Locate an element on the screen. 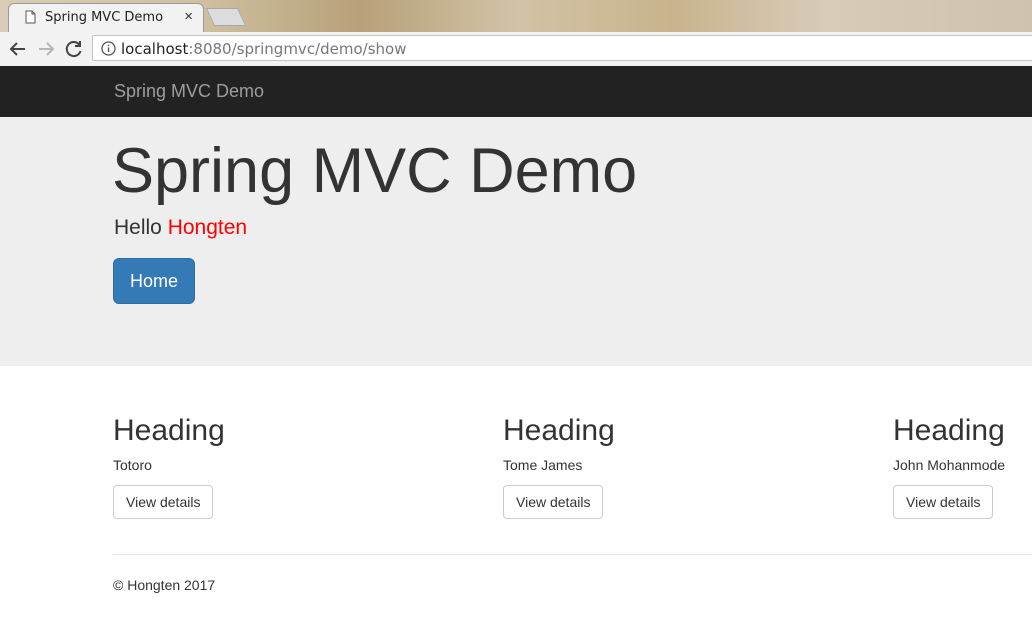 This screenshot has width=1032, height=630. footer-text: © Hongten 2017 is located at coordinates (164, 585).